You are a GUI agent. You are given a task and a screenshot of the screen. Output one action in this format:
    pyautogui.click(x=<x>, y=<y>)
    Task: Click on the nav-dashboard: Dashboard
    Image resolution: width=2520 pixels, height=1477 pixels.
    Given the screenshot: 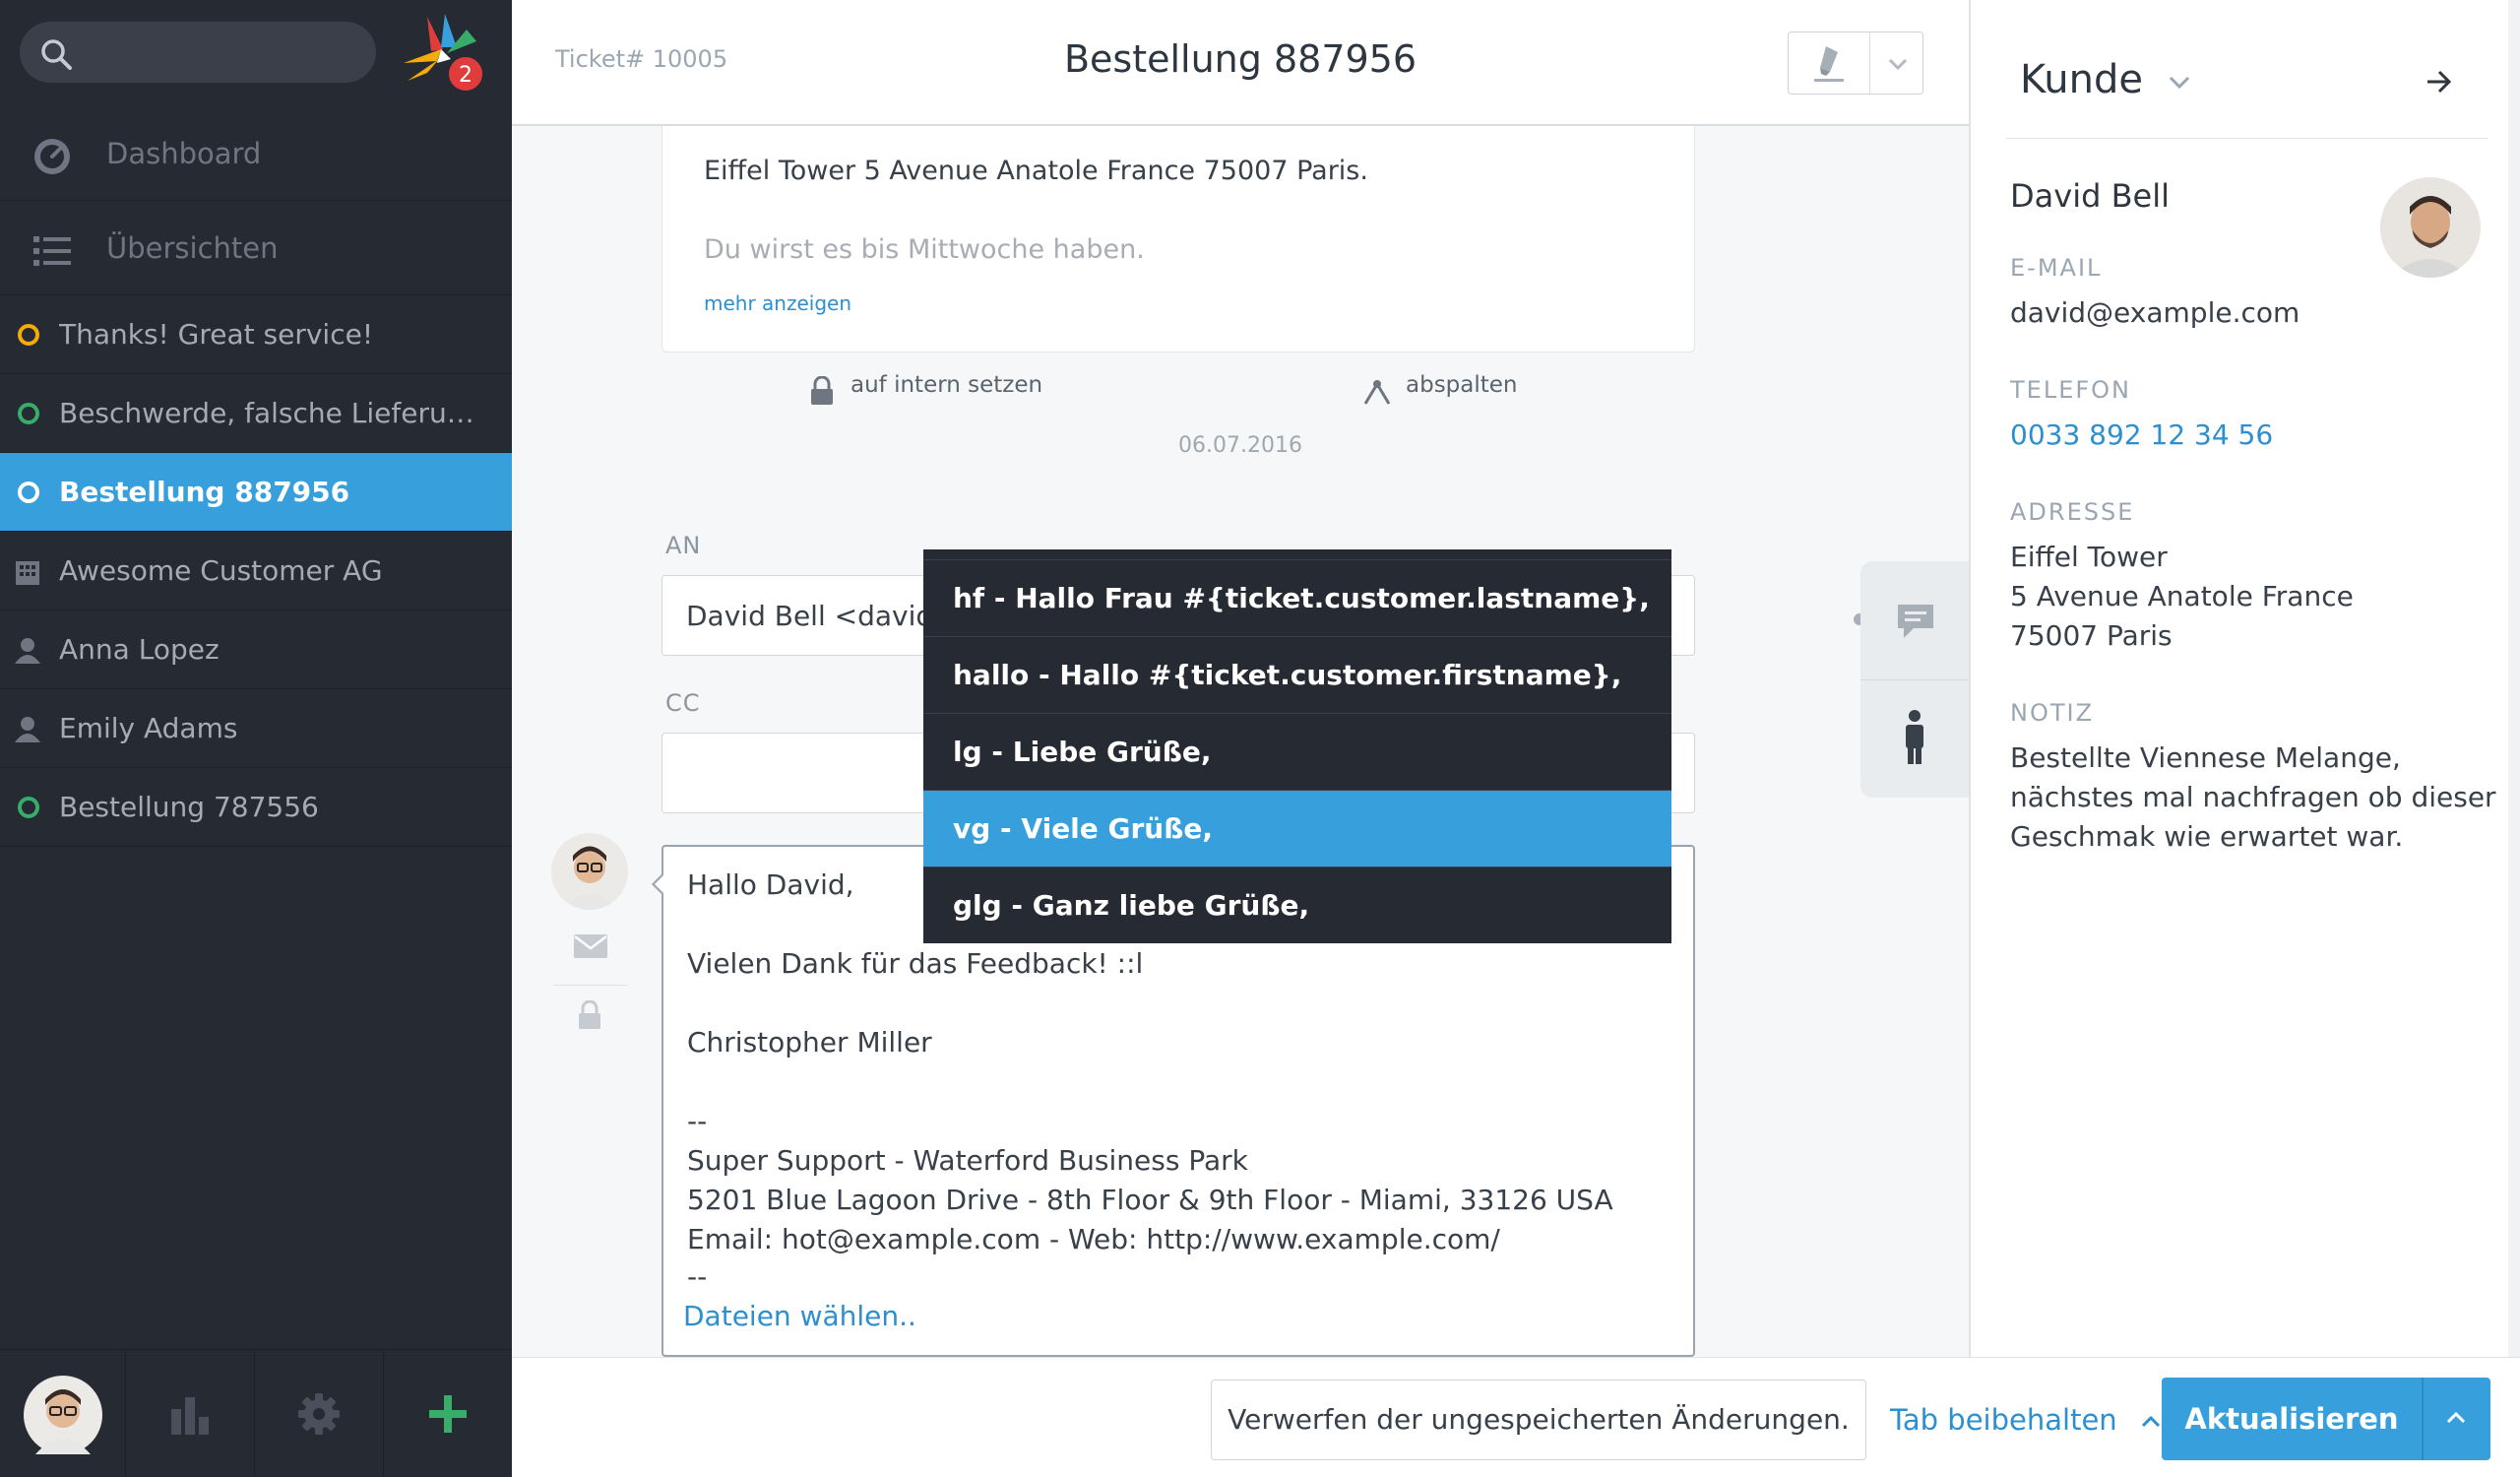 What is the action you would take?
    pyautogui.click(x=256, y=154)
    